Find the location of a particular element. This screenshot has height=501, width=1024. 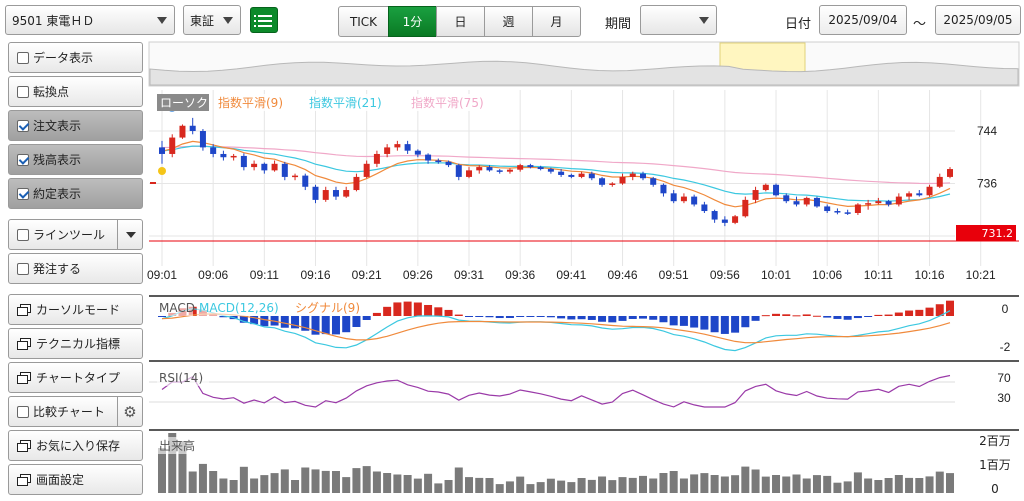

legend-label: ローソク is located at coordinates (184, 103).